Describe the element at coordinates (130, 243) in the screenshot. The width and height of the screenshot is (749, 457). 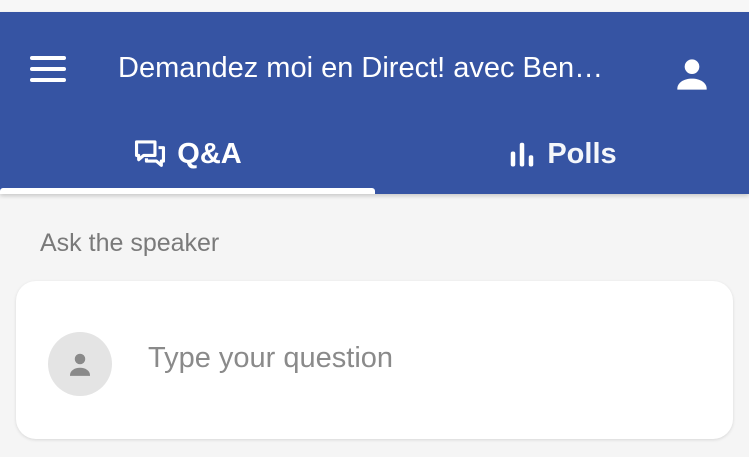
I see `section-label: Ask the speaker` at that location.